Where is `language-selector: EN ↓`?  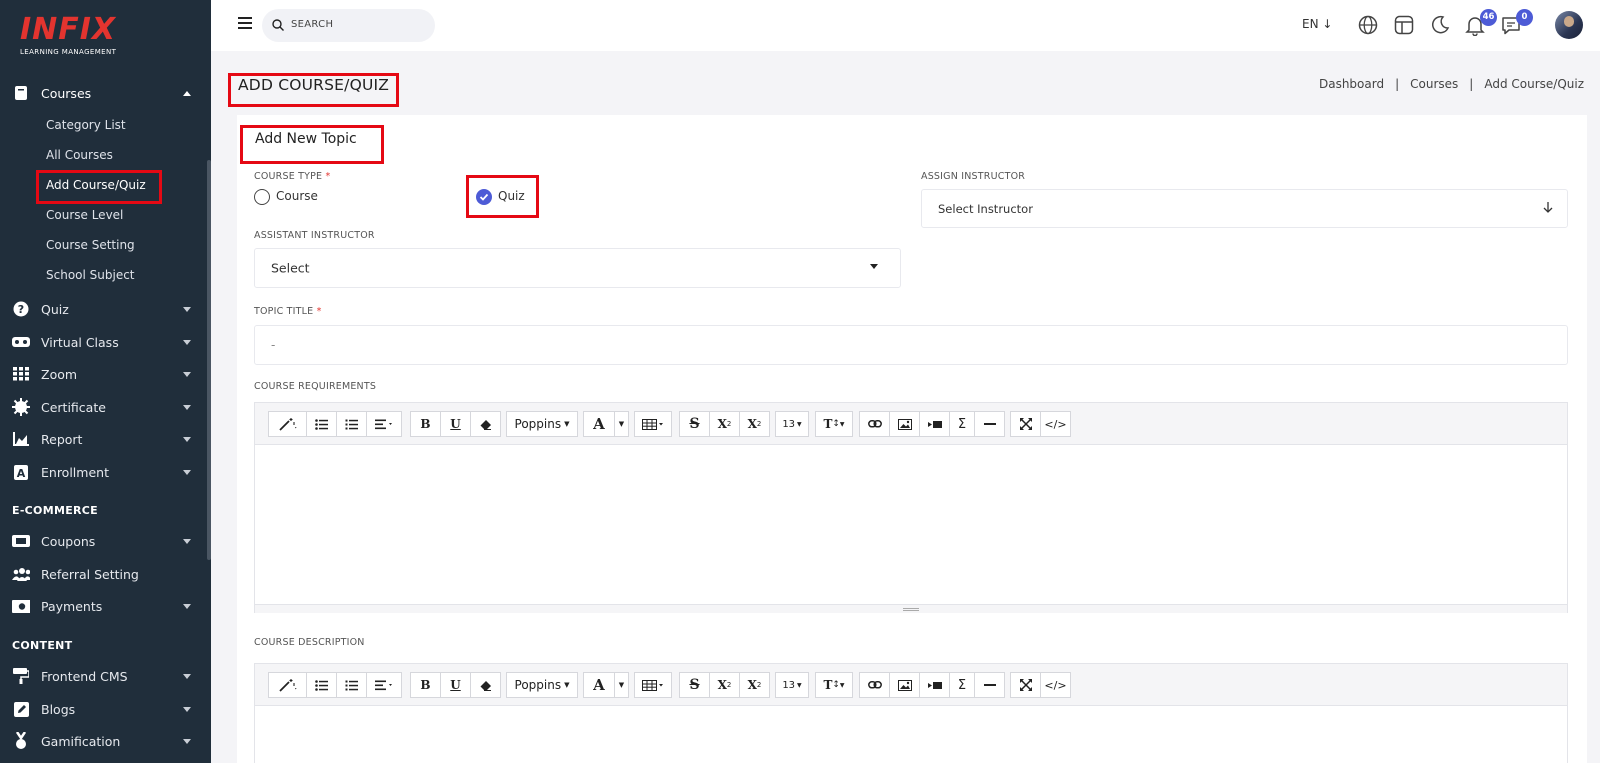
language-selector: EN ↓ is located at coordinates (1317, 24).